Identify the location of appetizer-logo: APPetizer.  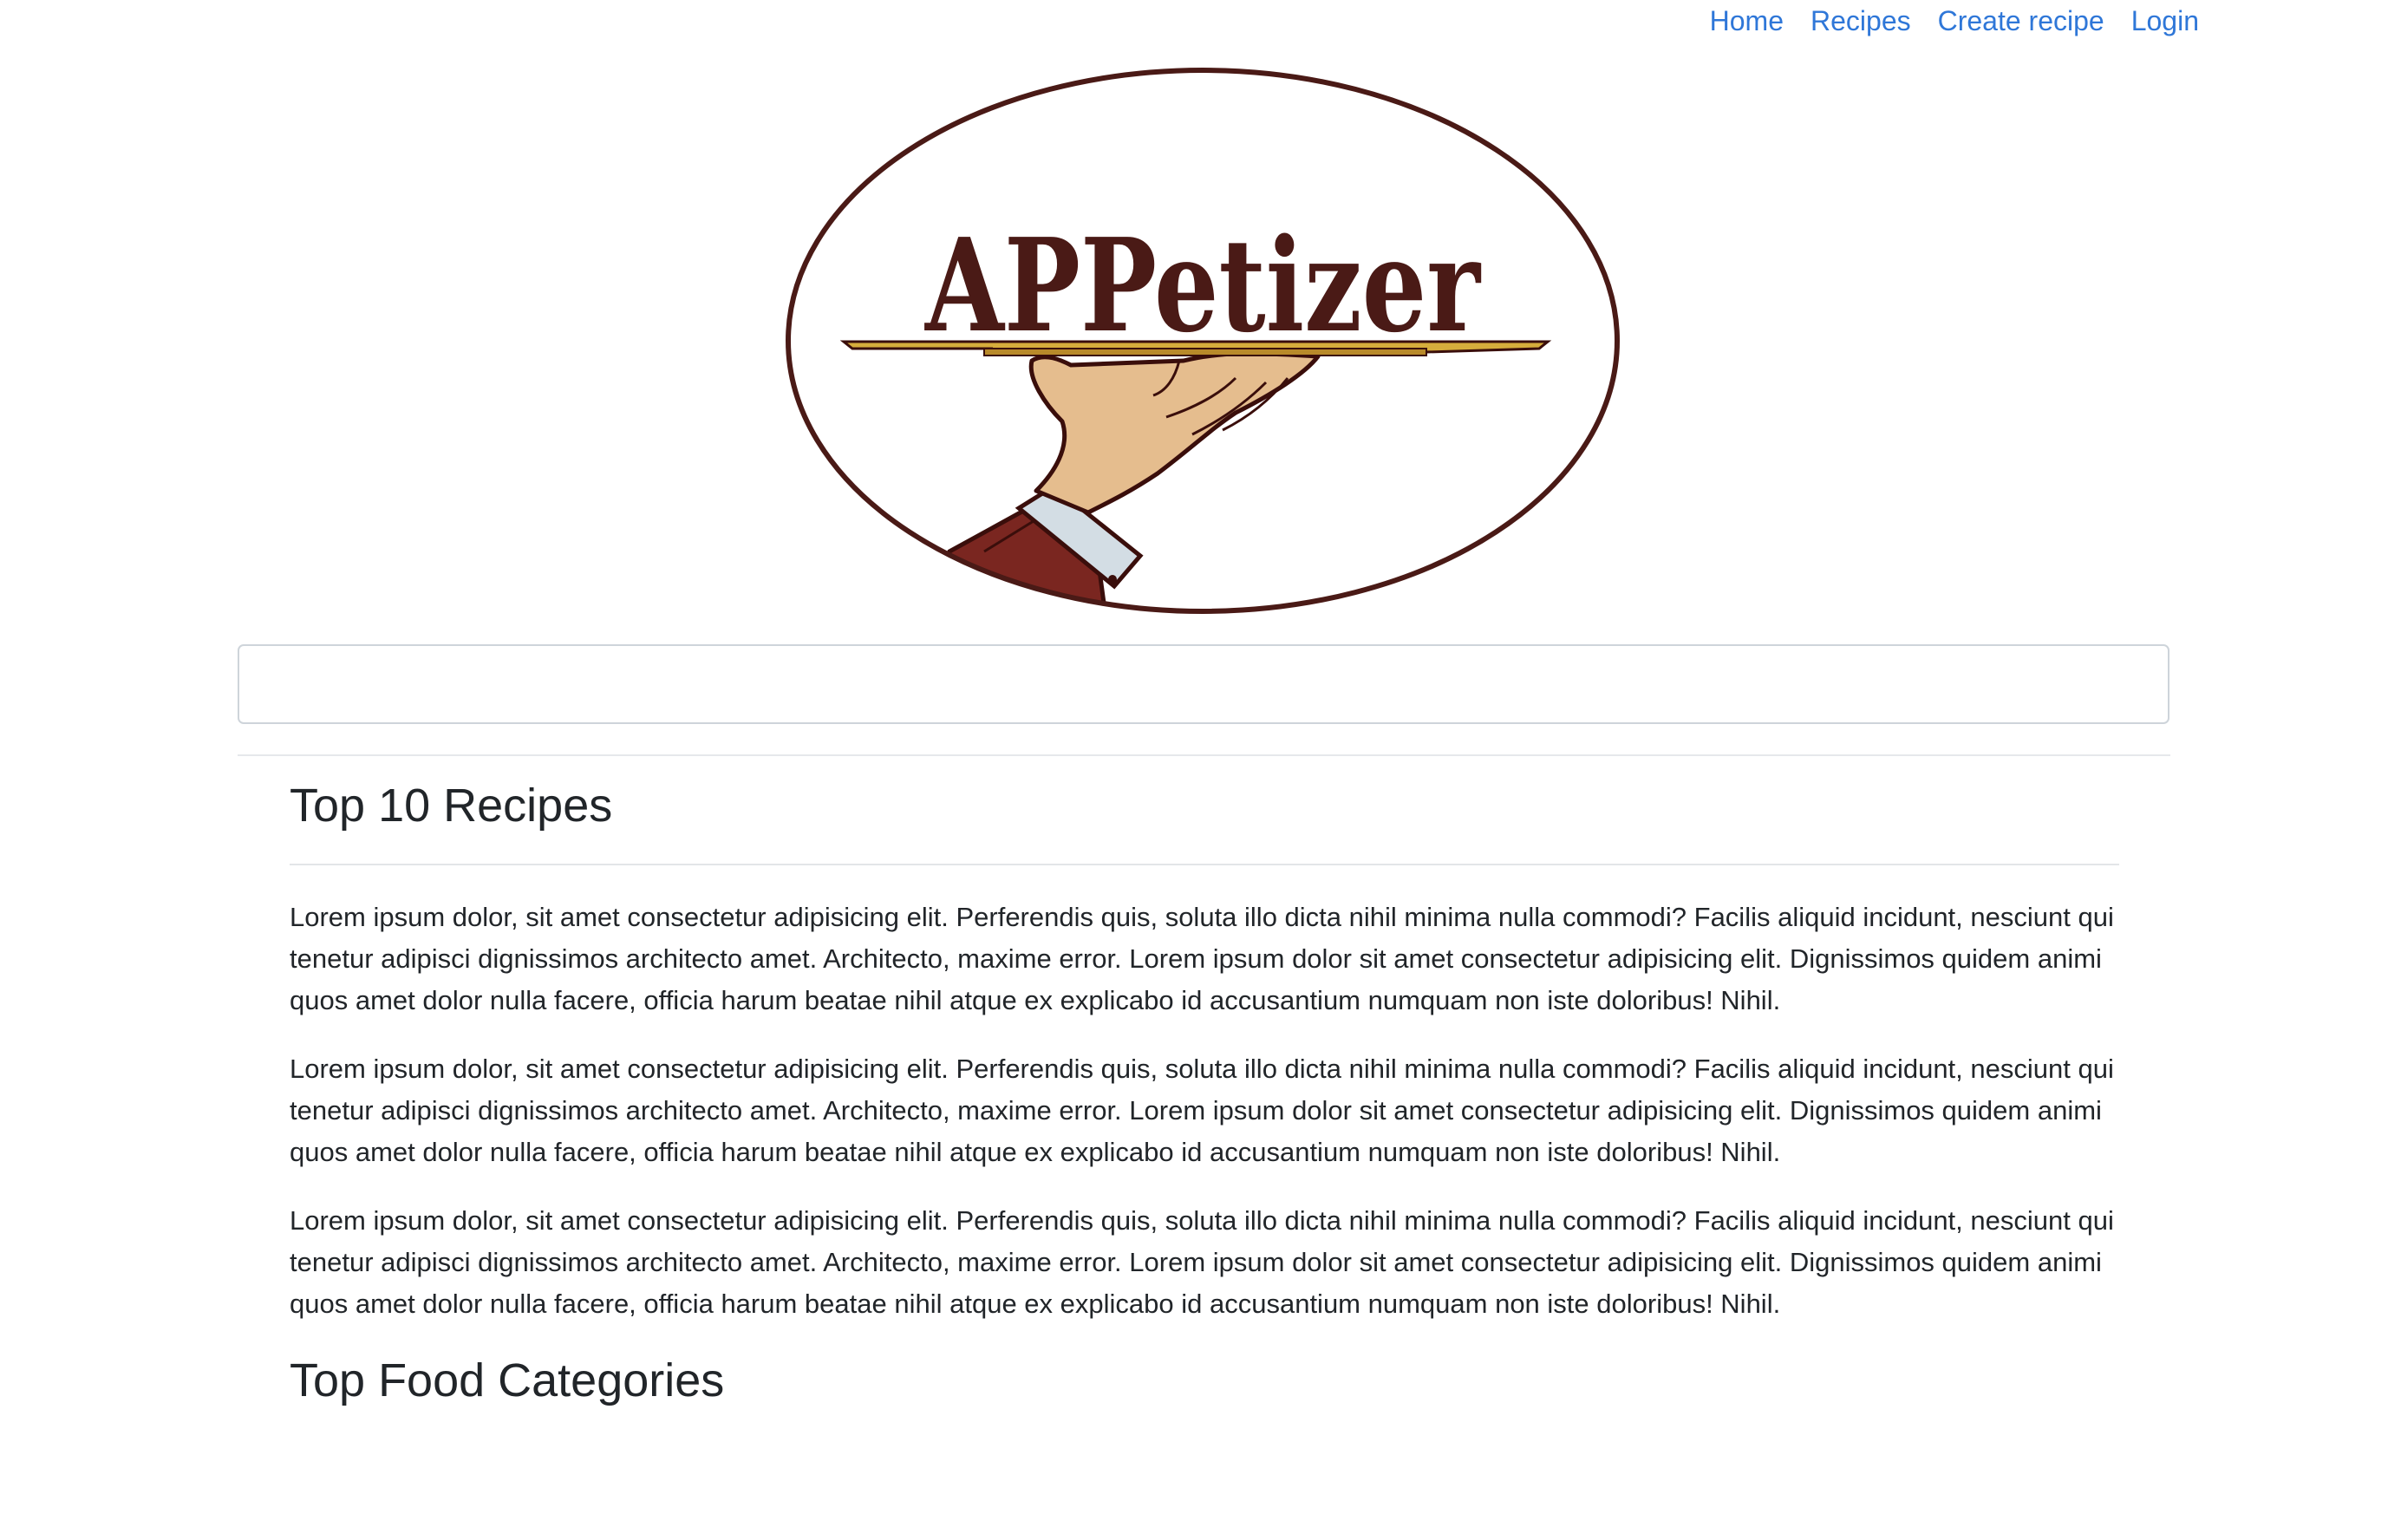
(1203, 341).